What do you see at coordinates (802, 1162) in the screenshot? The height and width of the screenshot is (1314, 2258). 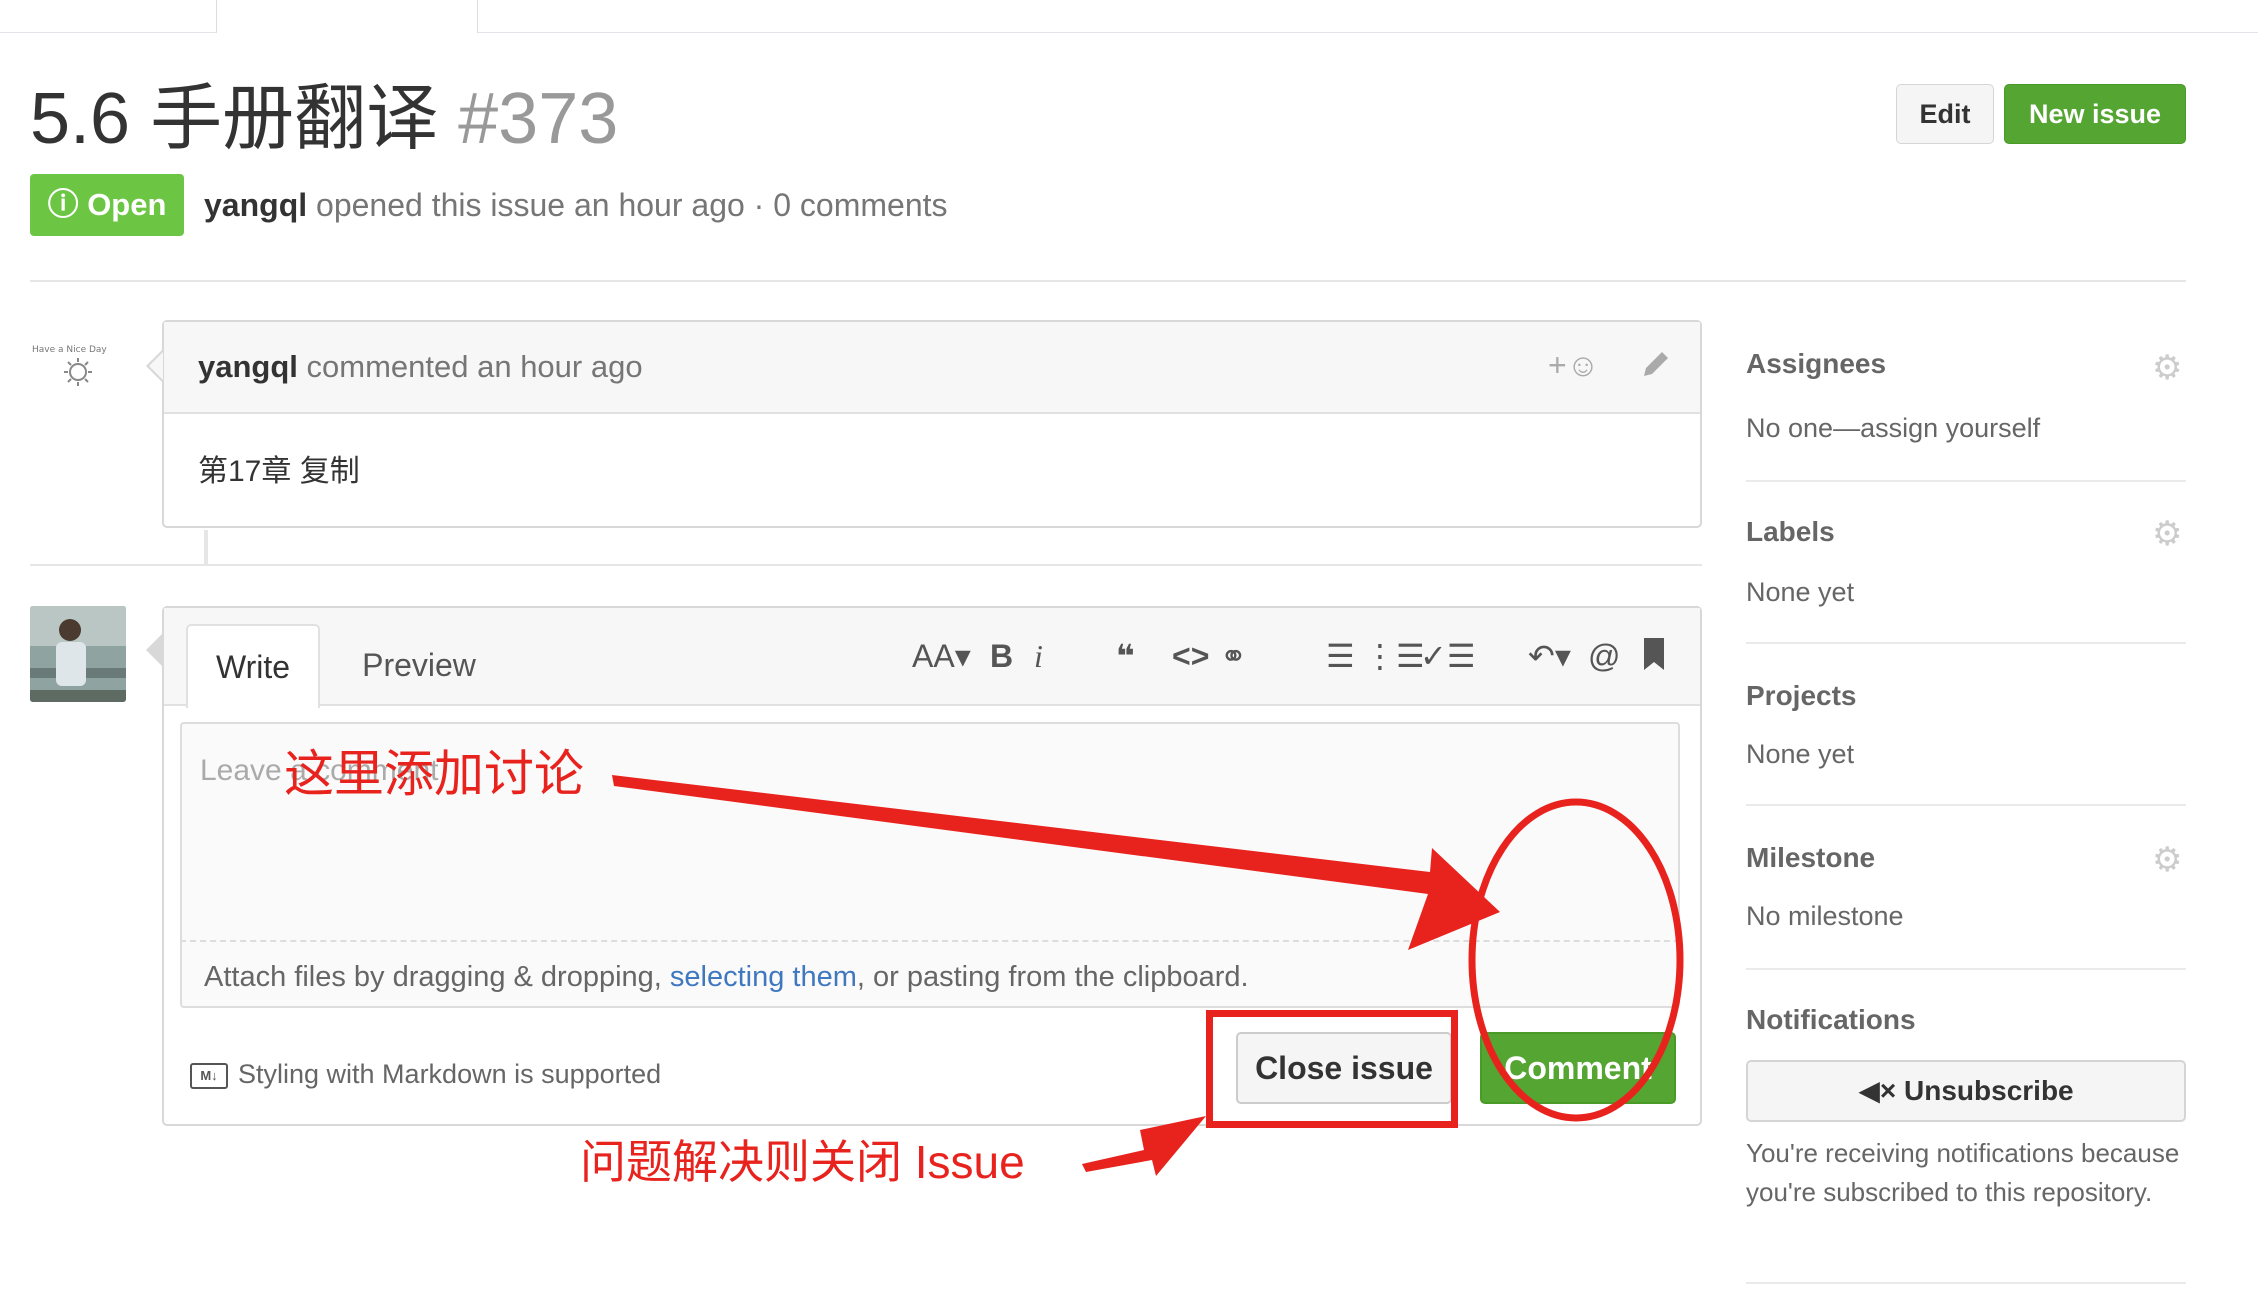 I see `annotation-close-hint: 问题解决则关闭 Issue` at bounding box center [802, 1162].